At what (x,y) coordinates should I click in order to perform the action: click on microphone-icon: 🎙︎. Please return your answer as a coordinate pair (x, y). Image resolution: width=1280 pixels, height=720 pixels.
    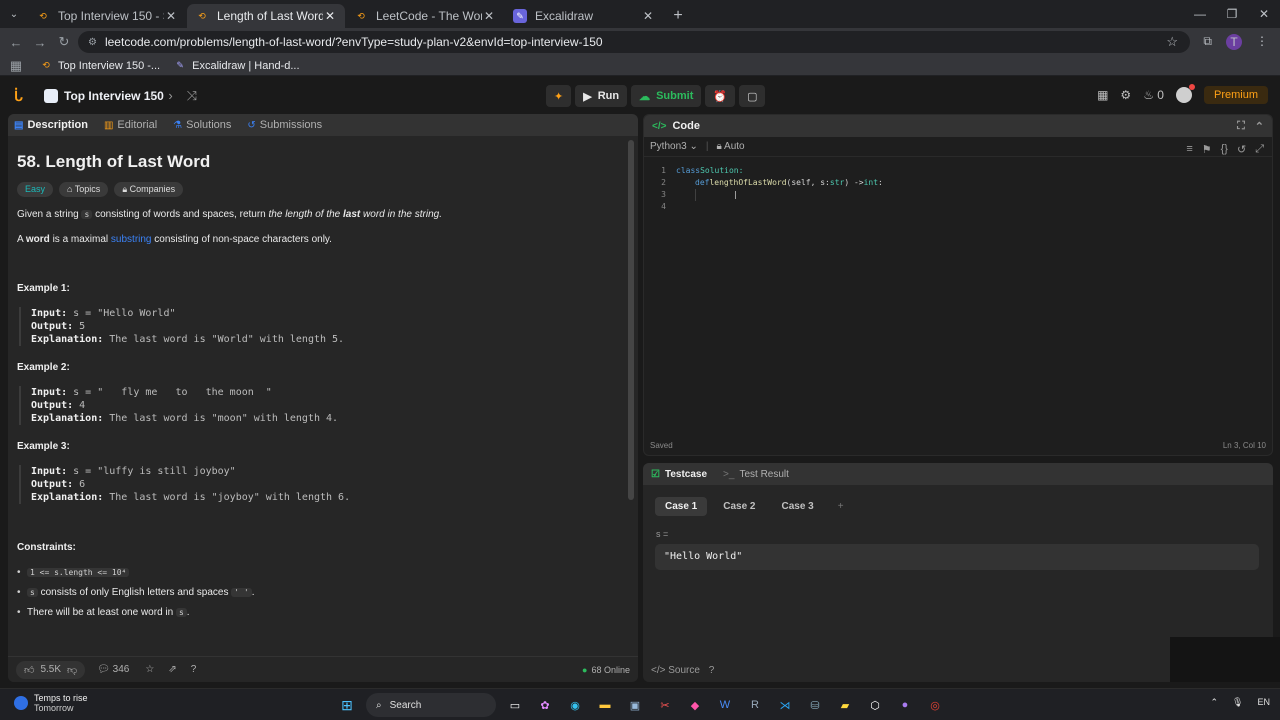
    Looking at the image, I should click on (1237, 702).